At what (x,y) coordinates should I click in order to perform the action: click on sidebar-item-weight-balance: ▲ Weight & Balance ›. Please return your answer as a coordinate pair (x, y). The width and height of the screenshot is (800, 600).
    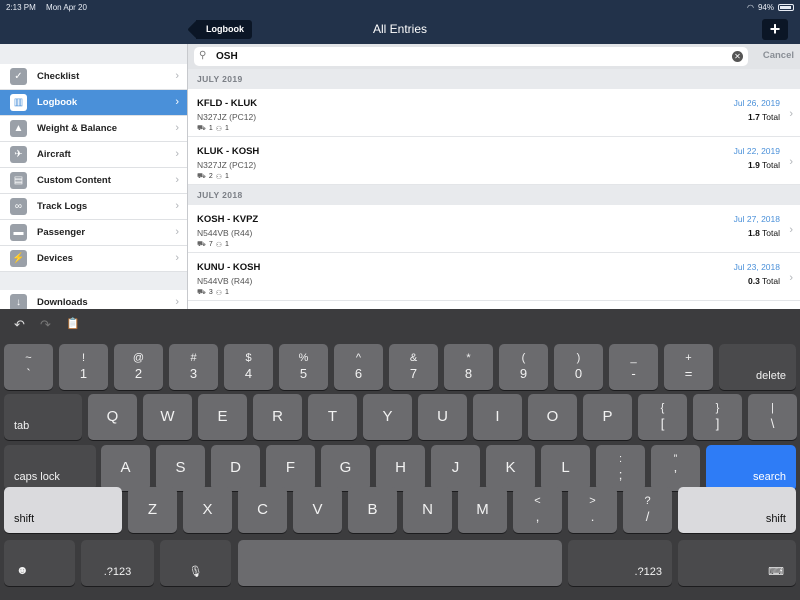
    Looking at the image, I should click on (93, 129).